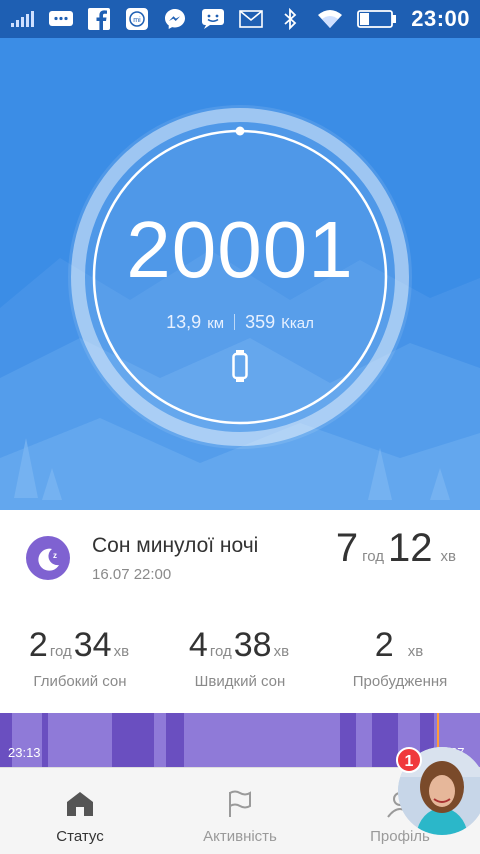 This screenshot has width=480, height=854. What do you see at coordinates (198, 645) in the screenshot?
I see `rem-hours: 4` at bounding box center [198, 645].